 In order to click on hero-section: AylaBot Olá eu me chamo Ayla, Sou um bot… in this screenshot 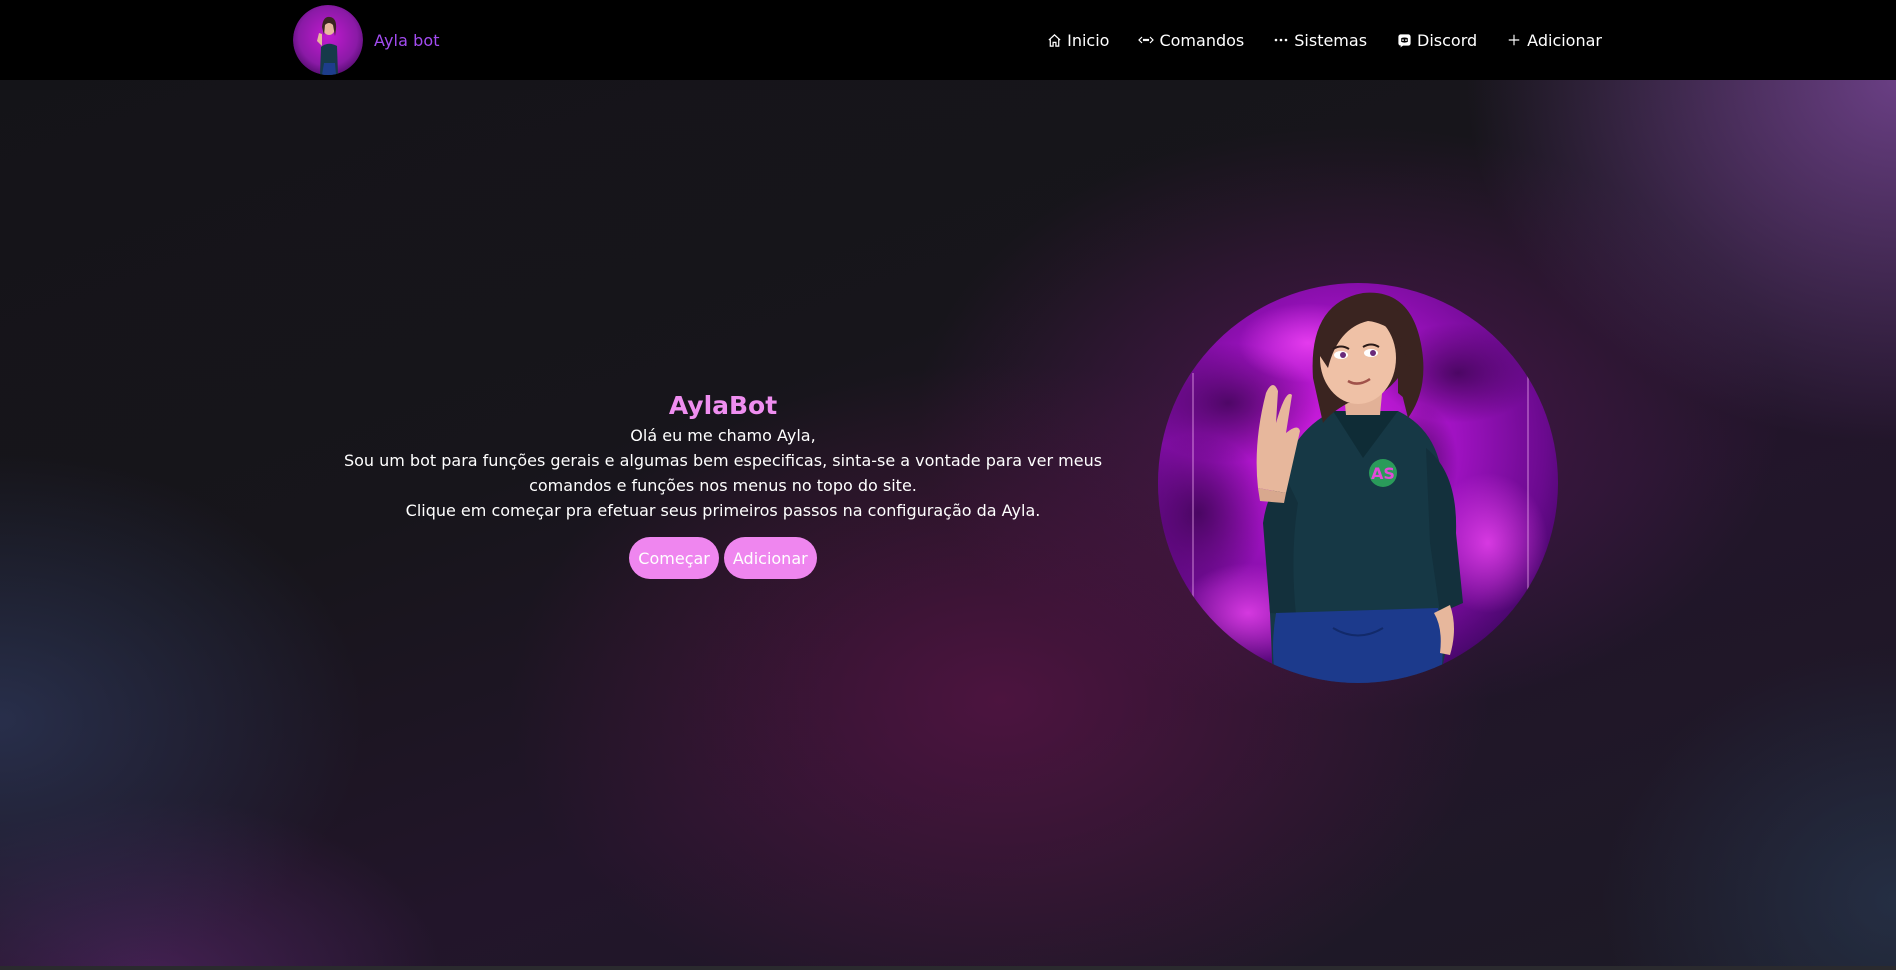, I will do `click(723, 483)`.